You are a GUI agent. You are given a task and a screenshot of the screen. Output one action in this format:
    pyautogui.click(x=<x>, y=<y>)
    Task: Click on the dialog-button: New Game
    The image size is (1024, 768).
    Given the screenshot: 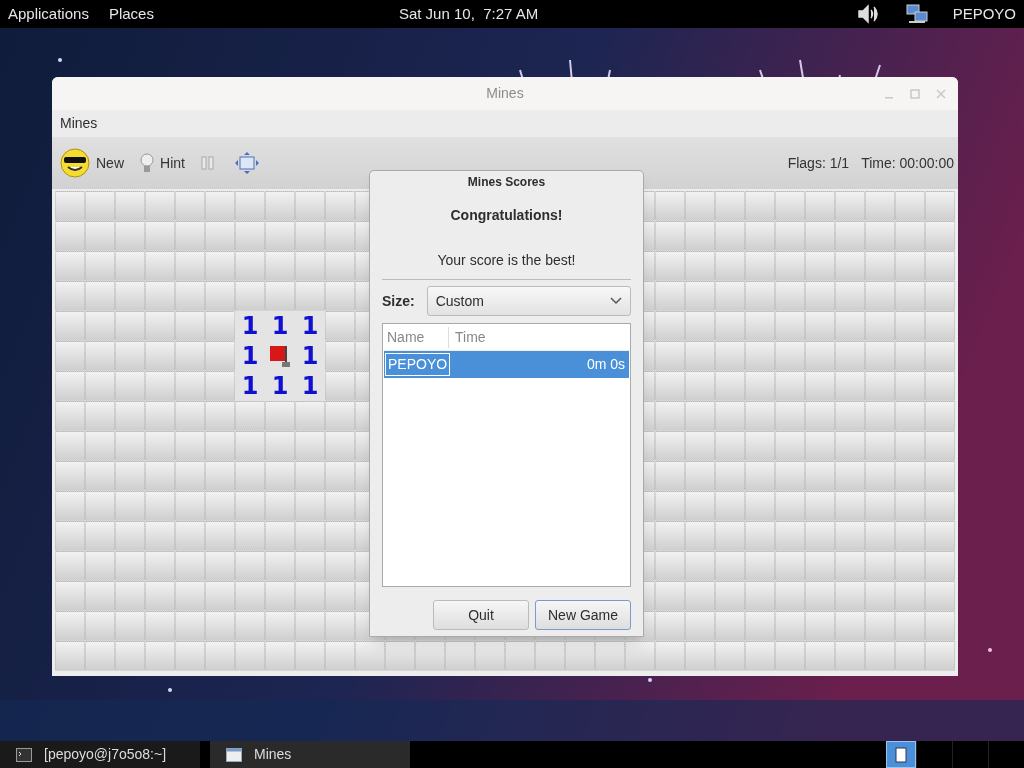 What is the action you would take?
    pyautogui.click(x=583, y=615)
    